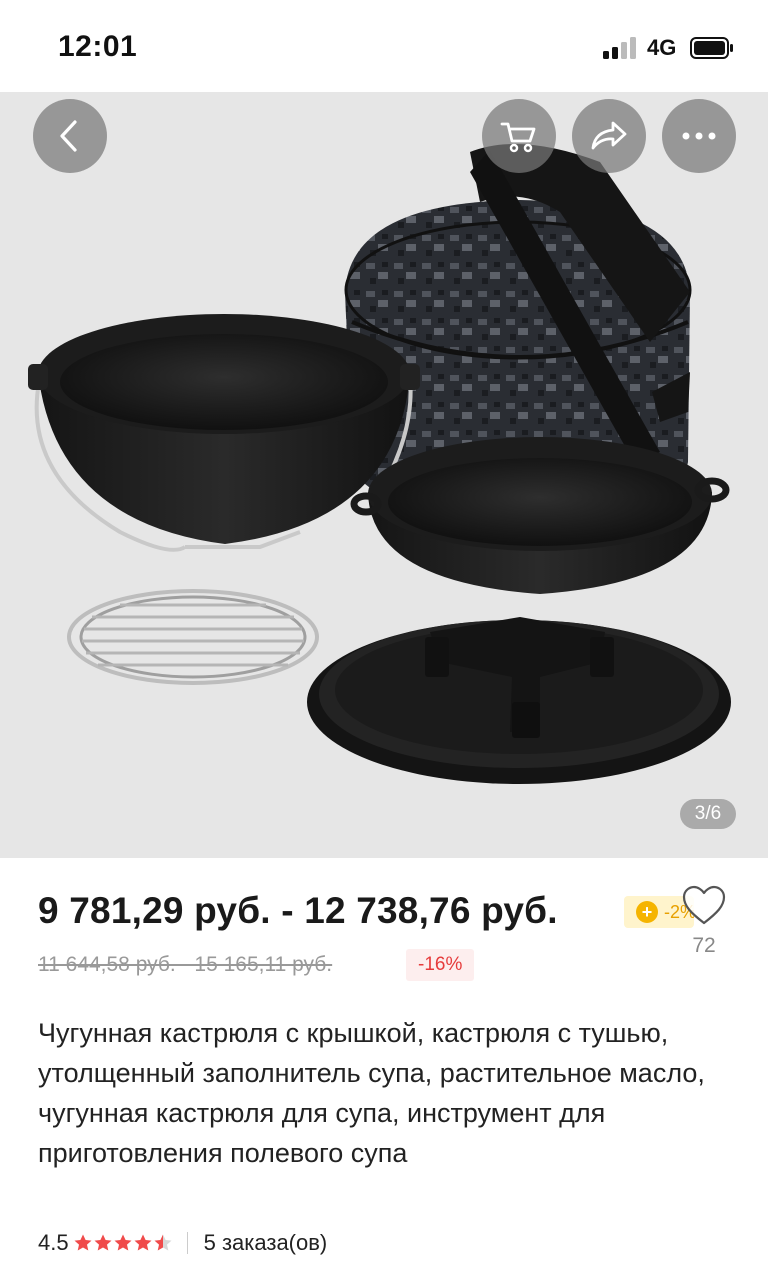 The image size is (768, 1280). What do you see at coordinates (440, 965) in the screenshot?
I see `discount-badge: -16%` at bounding box center [440, 965].